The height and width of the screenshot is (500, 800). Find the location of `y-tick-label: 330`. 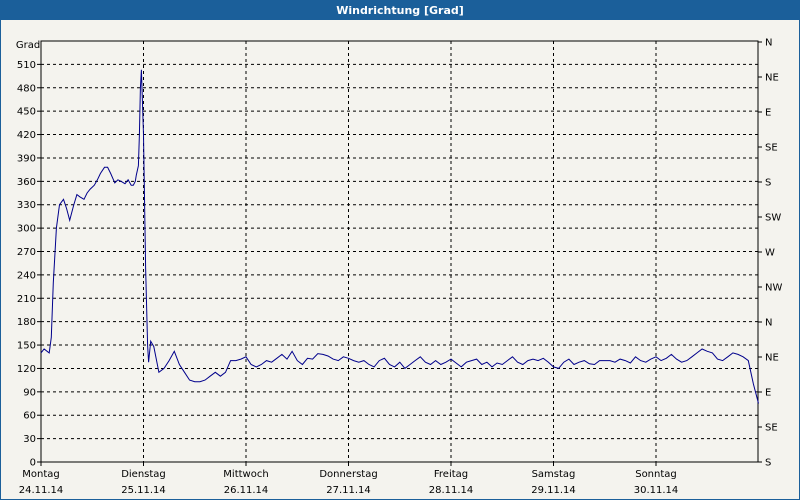

y-tick-label: 330 is located at coordinates (26, 205).